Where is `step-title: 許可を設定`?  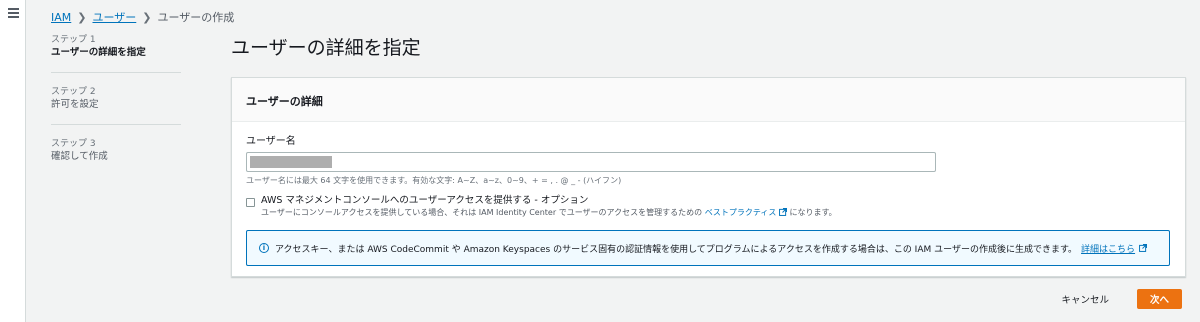 step-title: 許可を設定 is located at coordinates (75, 104).